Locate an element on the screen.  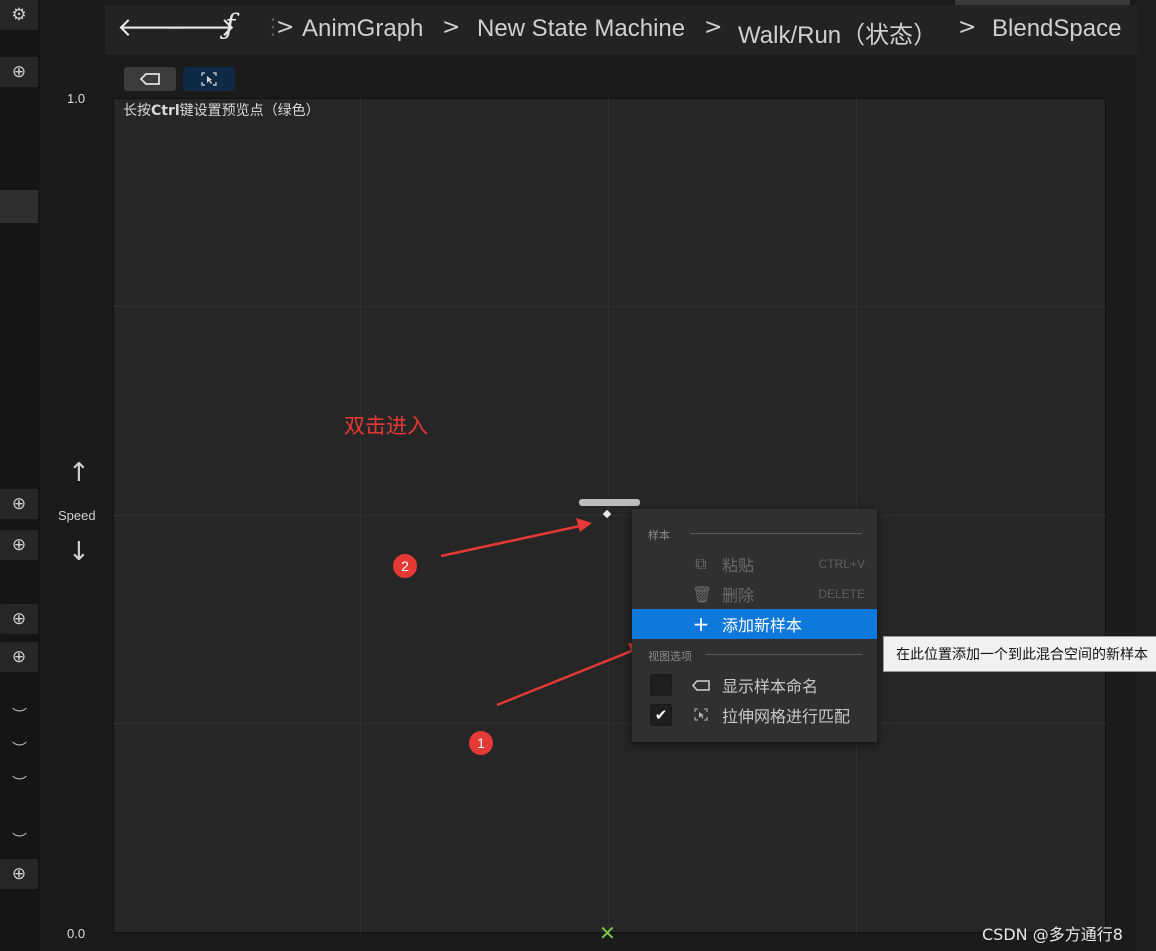
menu-item-paste: ⧉ 粘贴 CTRL+V is located at coordinates (754, 564).